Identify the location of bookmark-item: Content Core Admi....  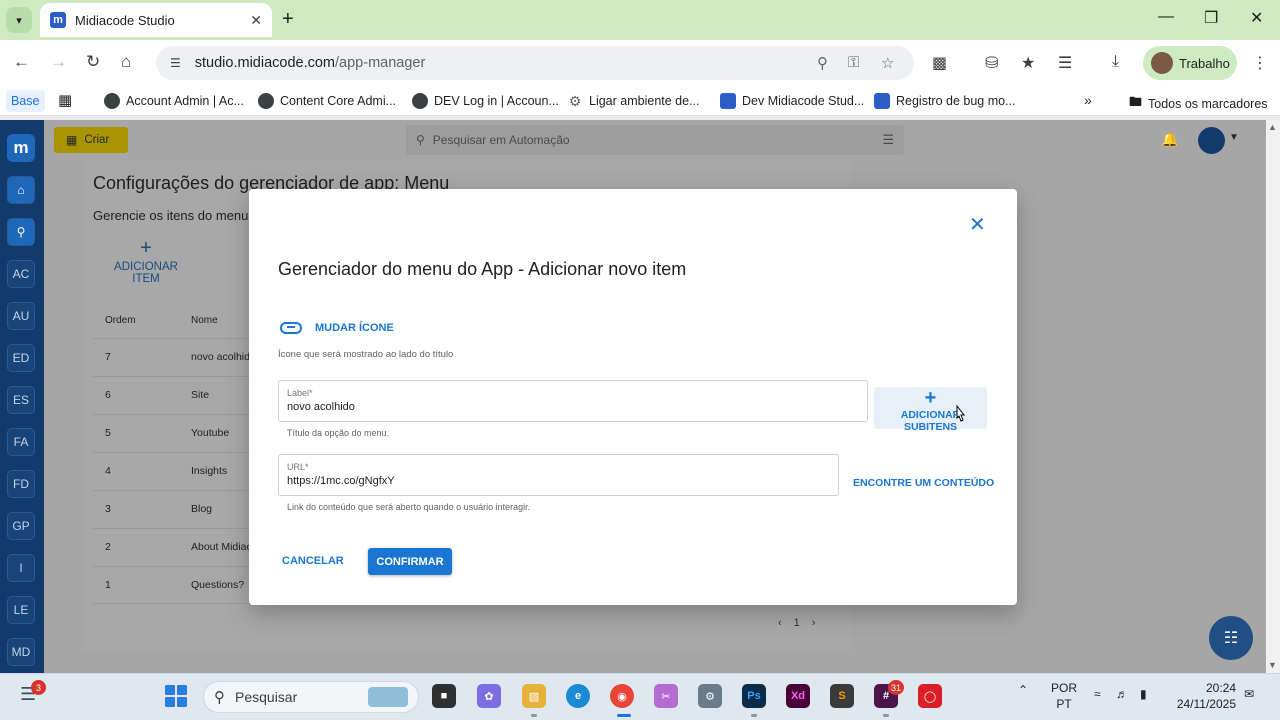
(327, 101).